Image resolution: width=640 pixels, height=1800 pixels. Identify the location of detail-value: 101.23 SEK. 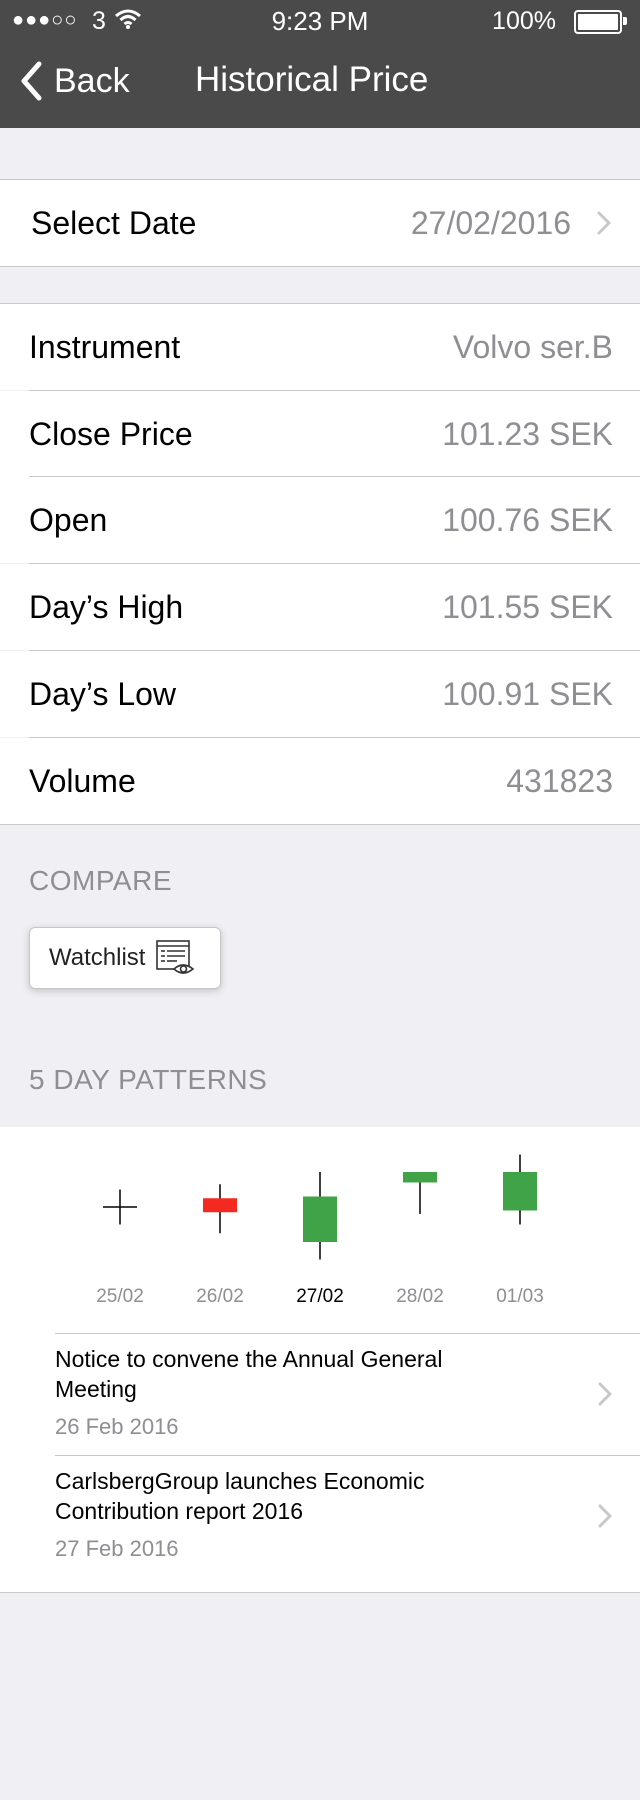
(527, 434).